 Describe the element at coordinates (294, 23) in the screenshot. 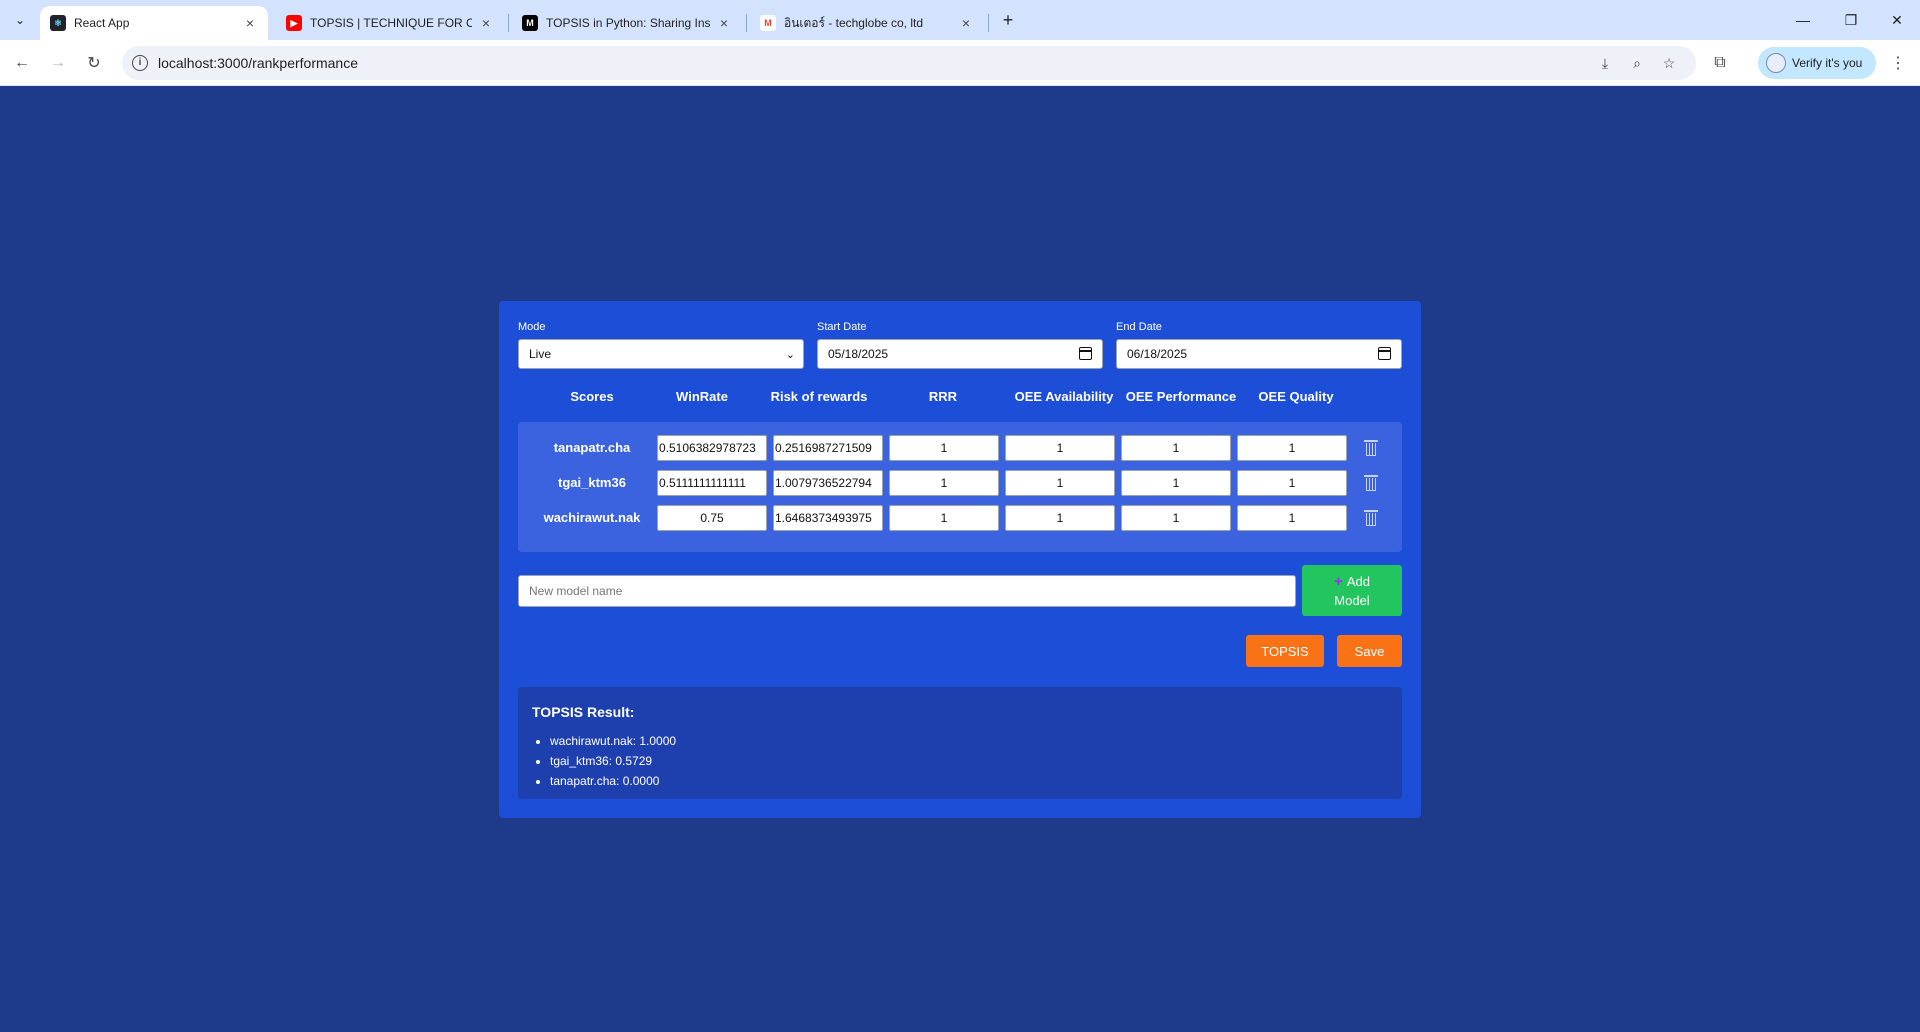

I see `youtube-icon: ▶` at that location.